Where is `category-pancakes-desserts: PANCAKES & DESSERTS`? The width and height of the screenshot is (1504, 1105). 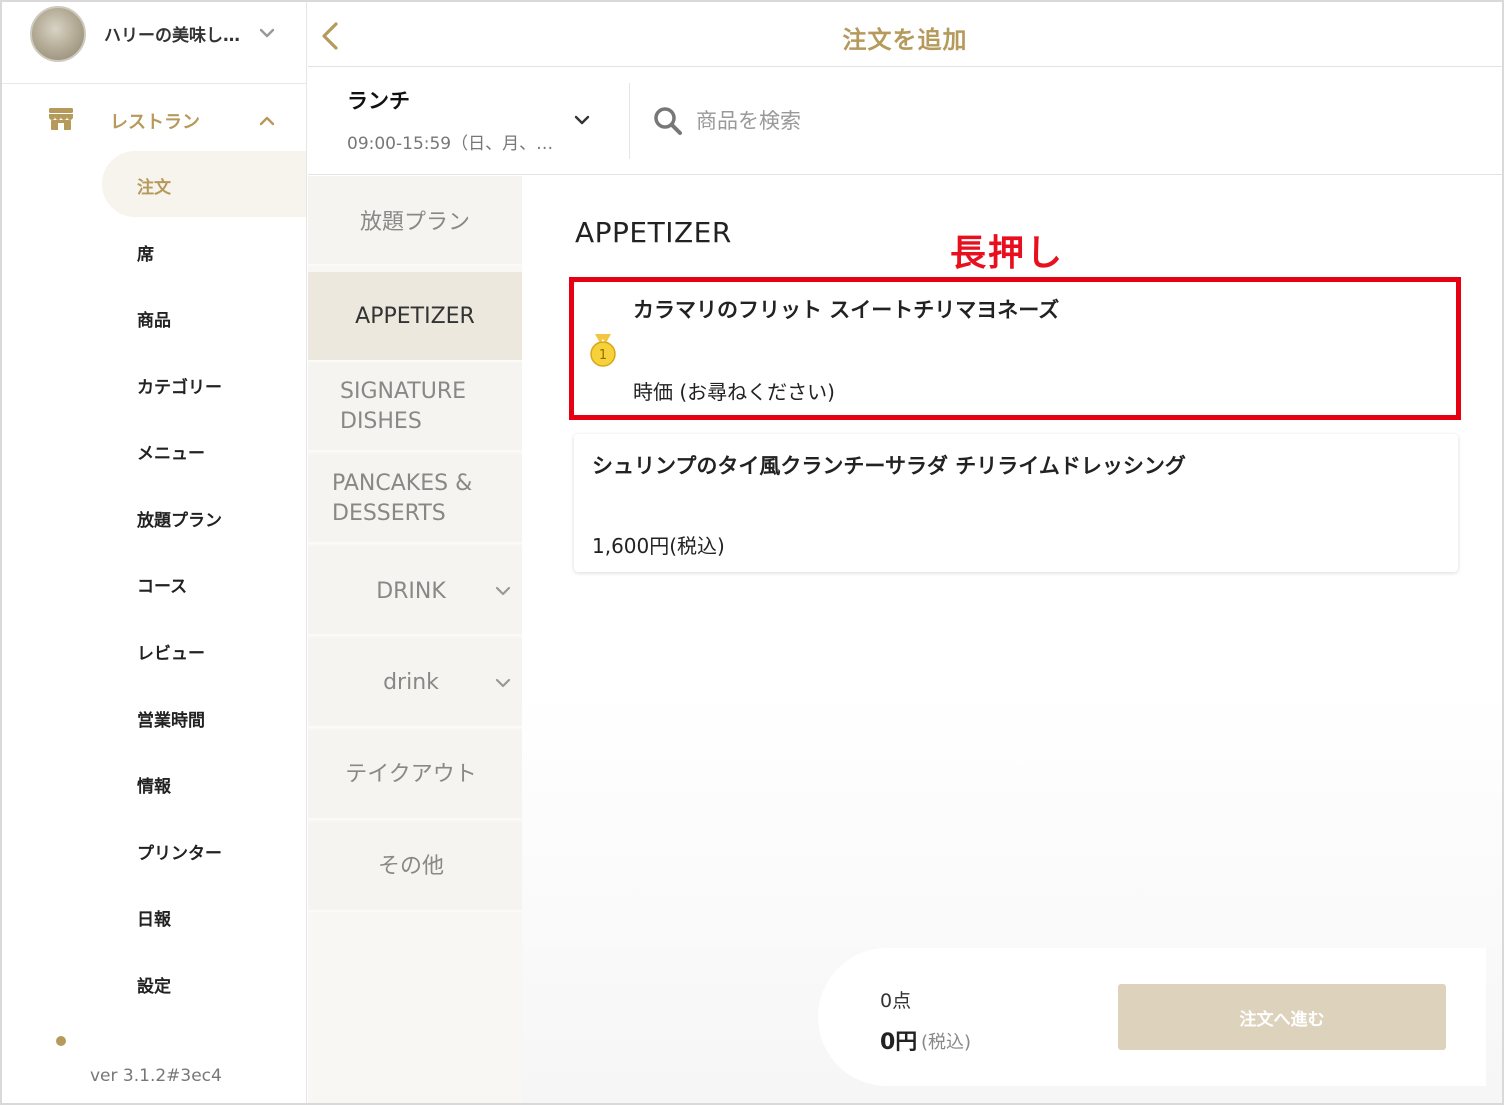
category-pancakes-desserts: PANCAKES & DESSERTS is located at coordinates (415, 499).